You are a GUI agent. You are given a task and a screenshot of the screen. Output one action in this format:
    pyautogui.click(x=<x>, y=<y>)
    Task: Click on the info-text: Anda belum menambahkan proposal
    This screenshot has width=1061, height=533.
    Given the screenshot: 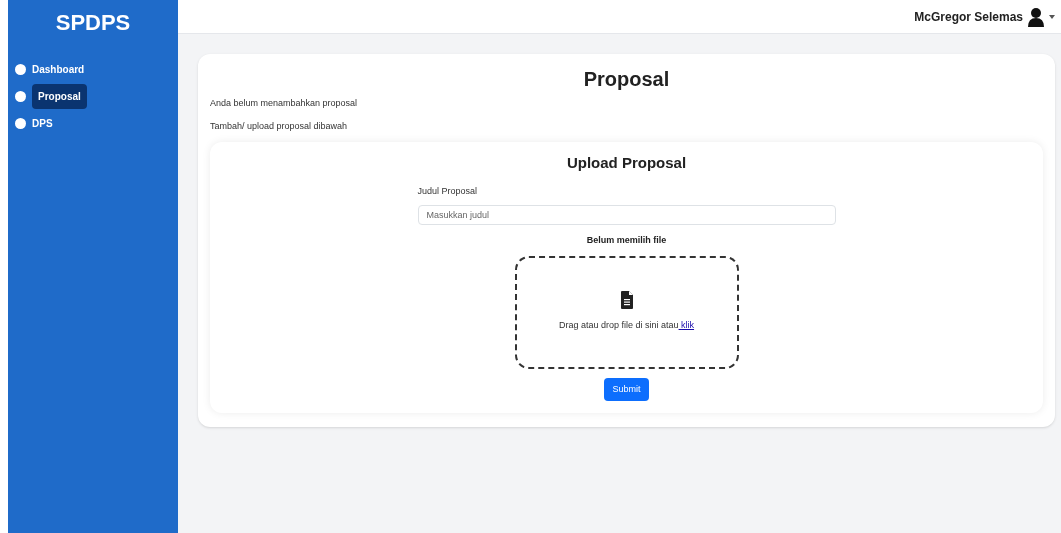 What is the action you would take?
    pyautogui.click(x=284, y=103)
    